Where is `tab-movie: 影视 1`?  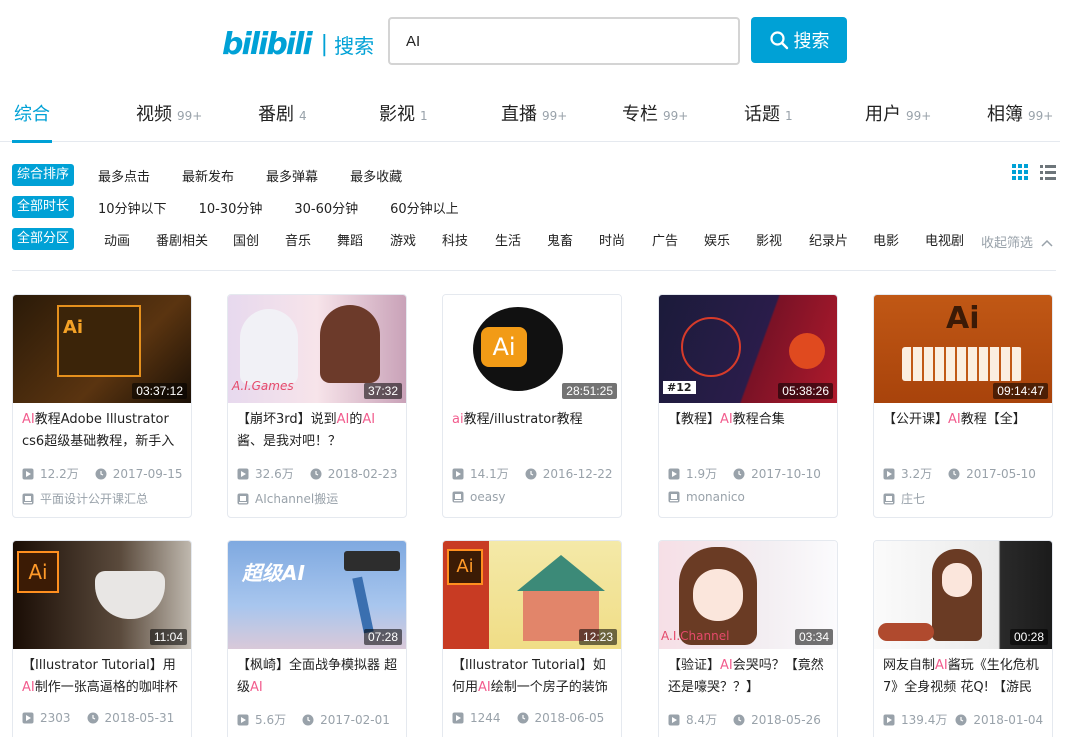 tab-movie: 影视 1 is located at coordinates (403, 113).